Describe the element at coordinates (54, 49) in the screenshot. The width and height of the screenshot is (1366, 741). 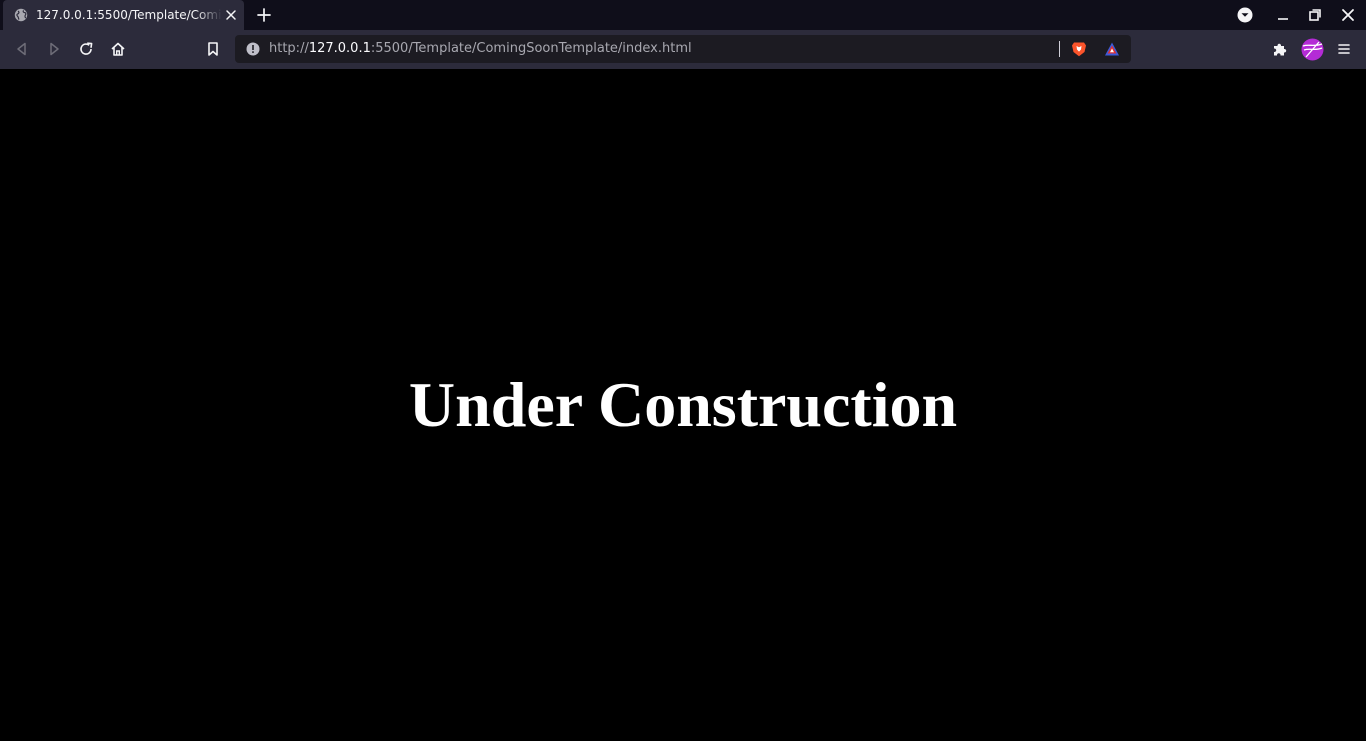
I see `forward-icon` at that location.